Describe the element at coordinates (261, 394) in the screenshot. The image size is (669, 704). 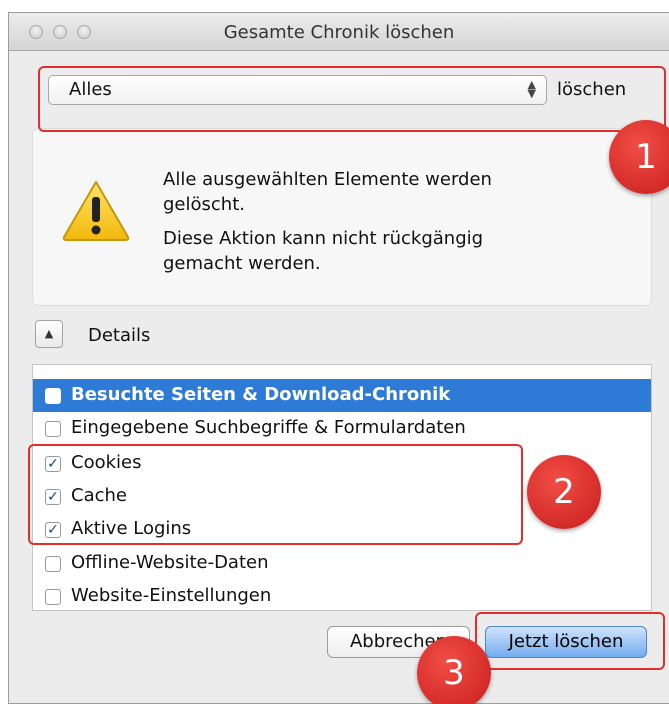
I see `list-item-label: Besuchte Seiten & Download-Chronik` at that location.